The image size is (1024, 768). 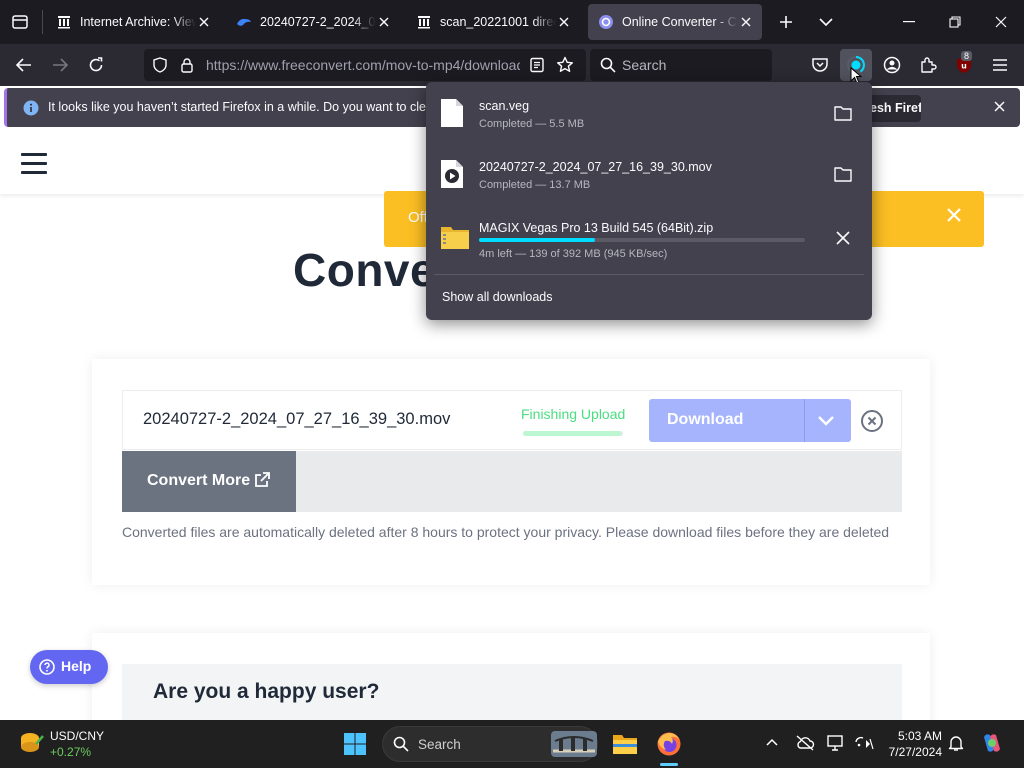 I want to click on info-icon, so click(x=31, y=108).